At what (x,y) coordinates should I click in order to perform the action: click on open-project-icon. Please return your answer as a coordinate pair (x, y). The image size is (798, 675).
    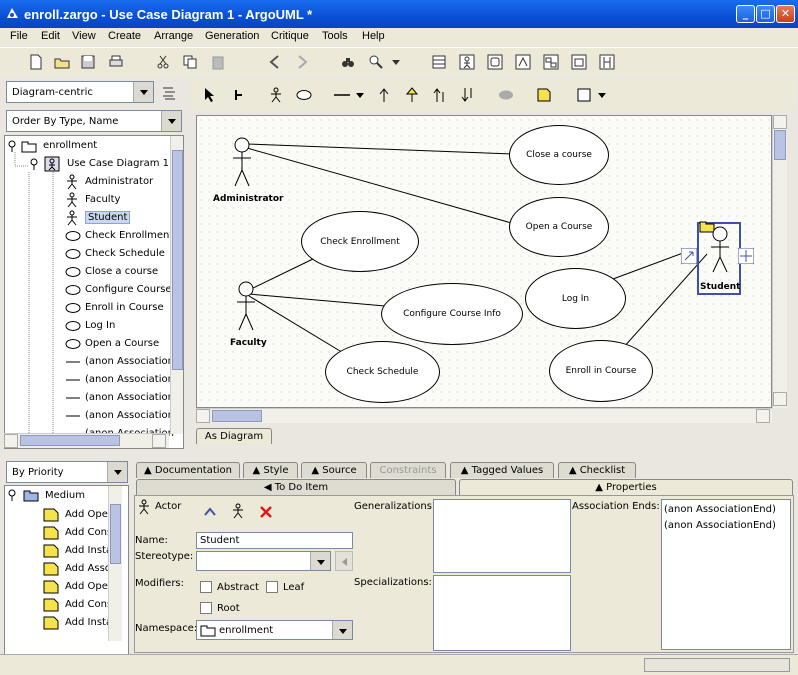
    Looking at the image, I should click on (62, 62).